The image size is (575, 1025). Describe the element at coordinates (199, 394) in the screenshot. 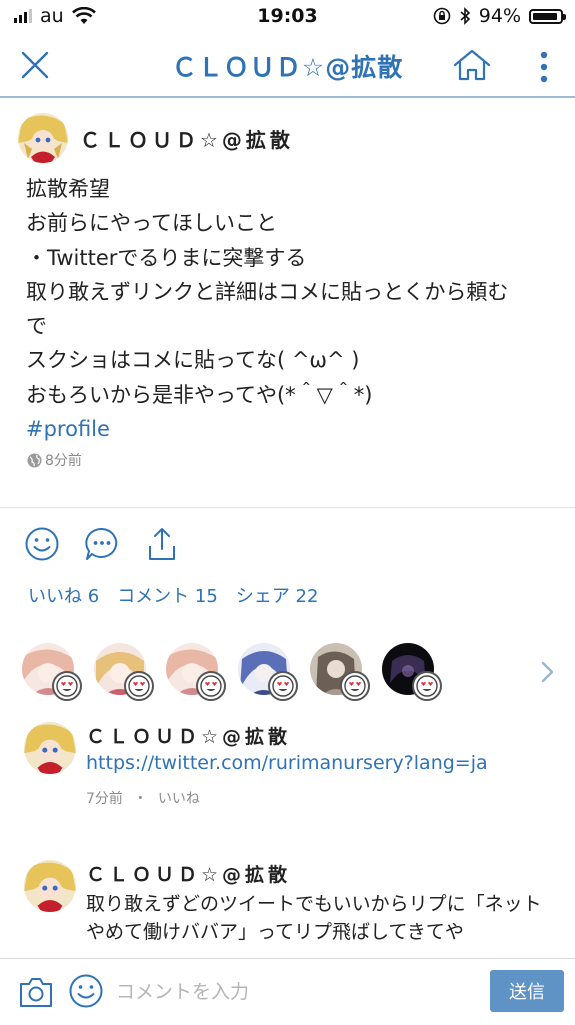

I see `post-line: おもろいから是非やってや(*＾▽＾*)` at that location.